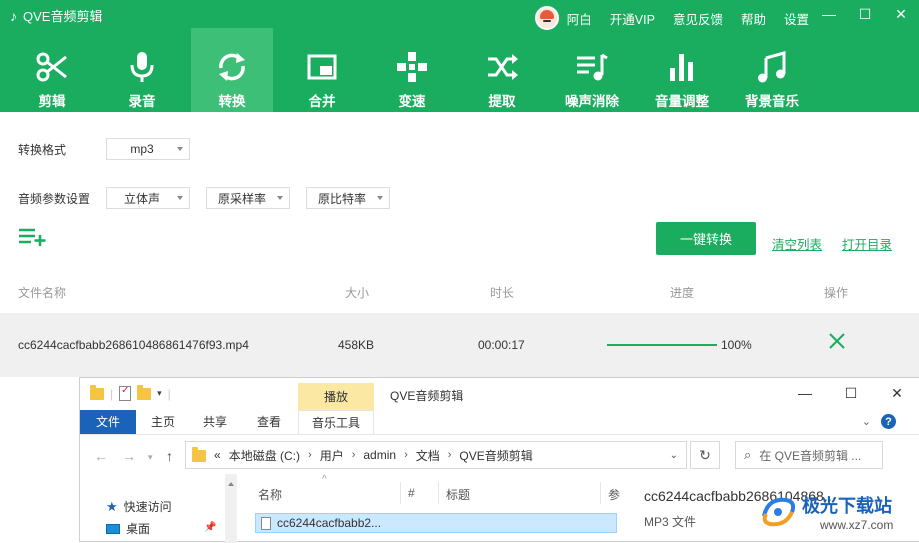 This screenshot has width=919, height=543. Describe the element at coordinates (159, 393) in the screenshot. I see `qat-dropdown-icon: ▾` at that location.